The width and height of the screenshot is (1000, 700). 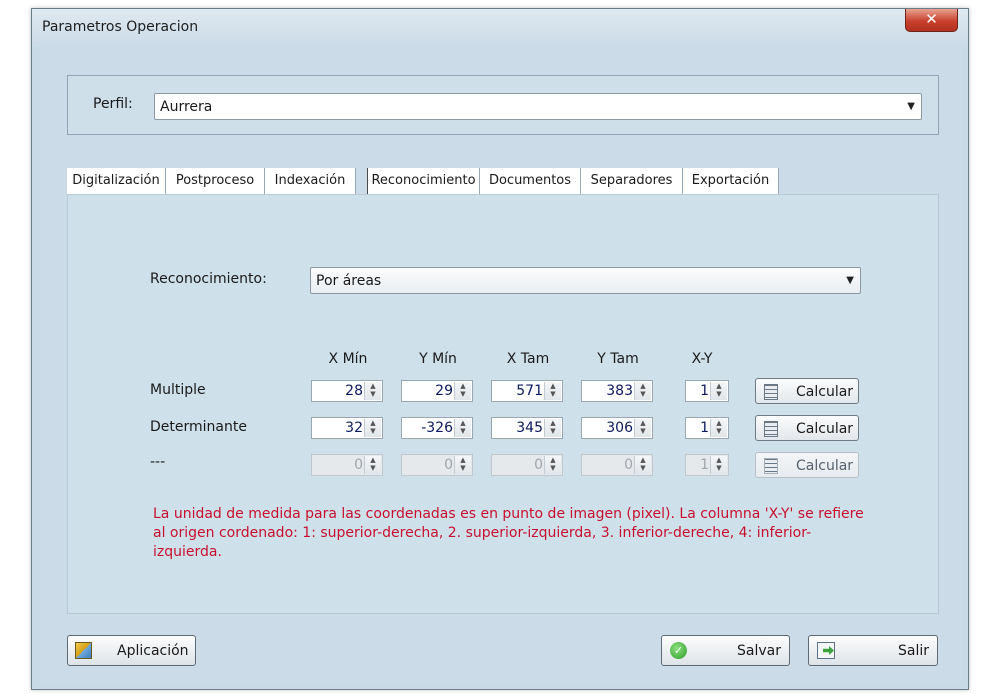 What do you see at coordinates (208, 279) in the screenshot?
I see `recognition-label: Reconocimiento:` at bounding box center [208, 279].